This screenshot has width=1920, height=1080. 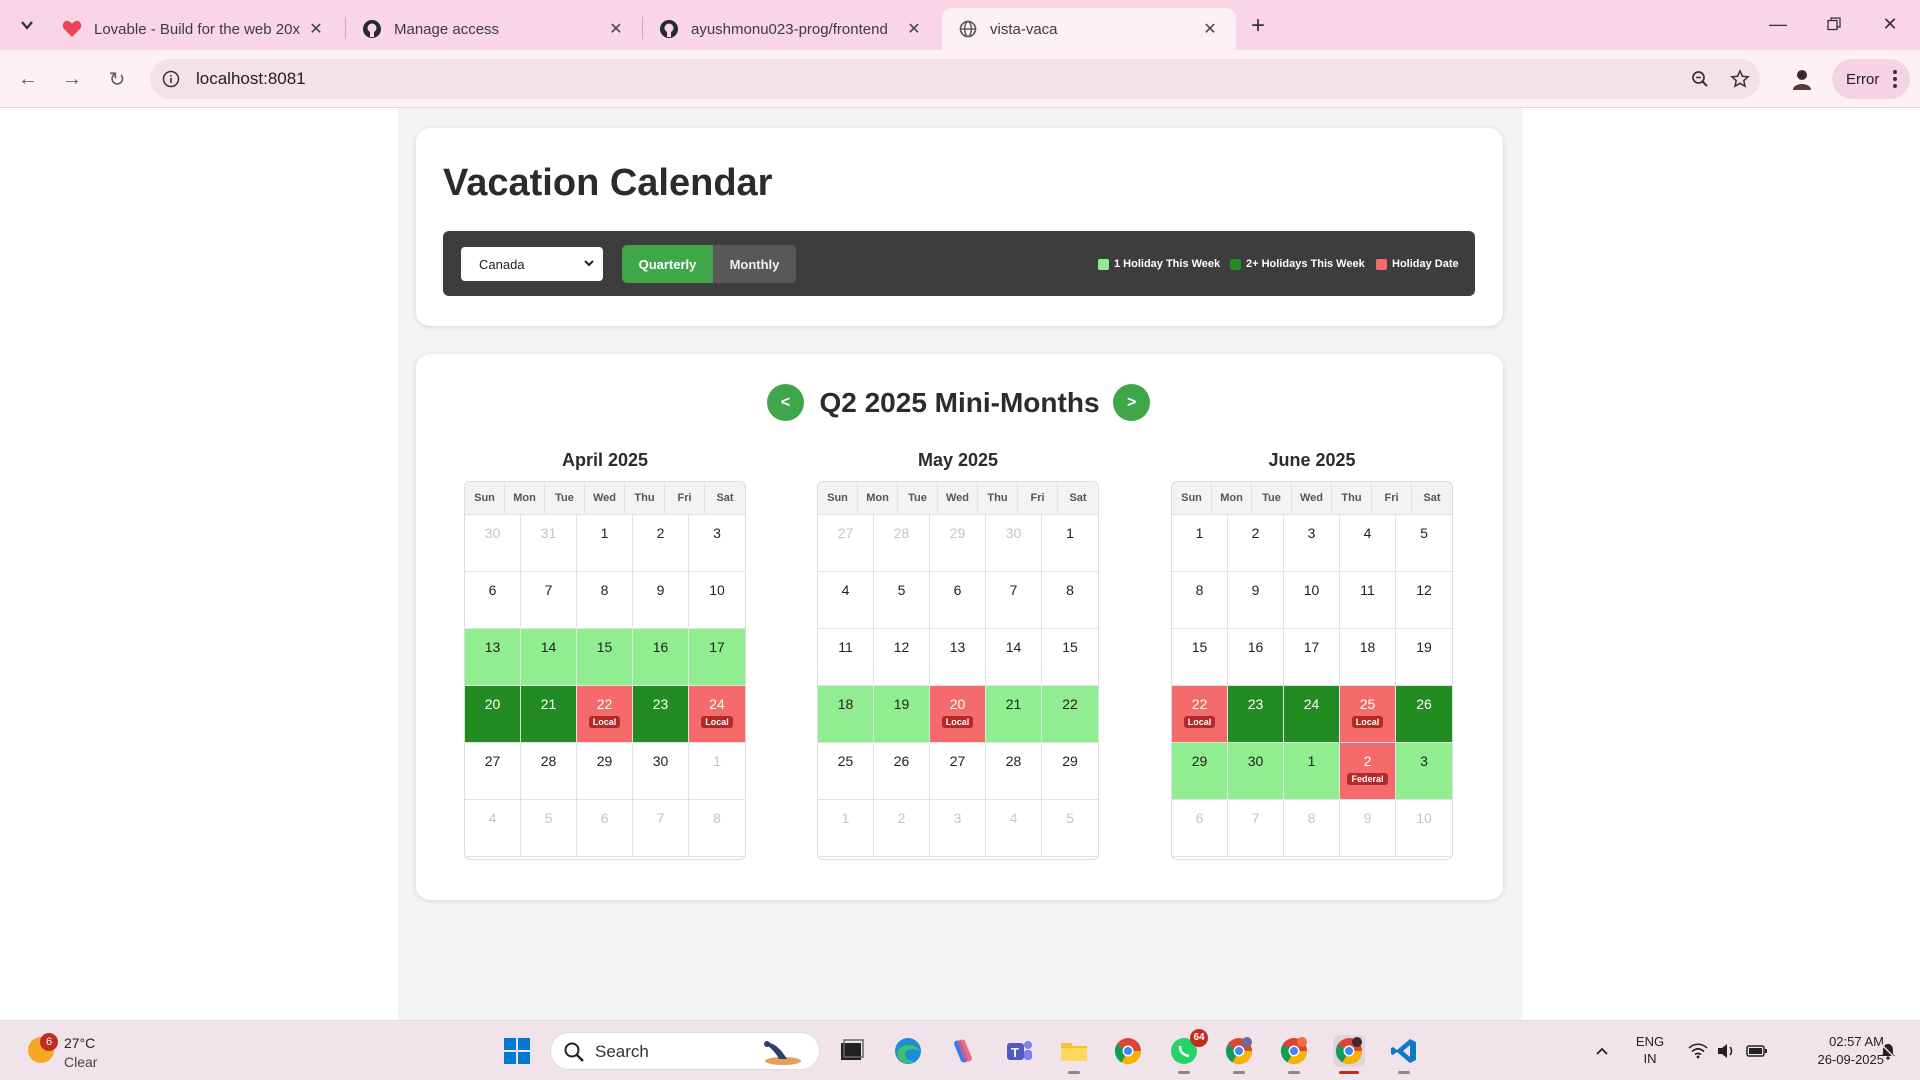 What do you see at coordinates (1368, 828) in the screenshot?
I see `day-cell: 9` at bounding box center [1368, 828].